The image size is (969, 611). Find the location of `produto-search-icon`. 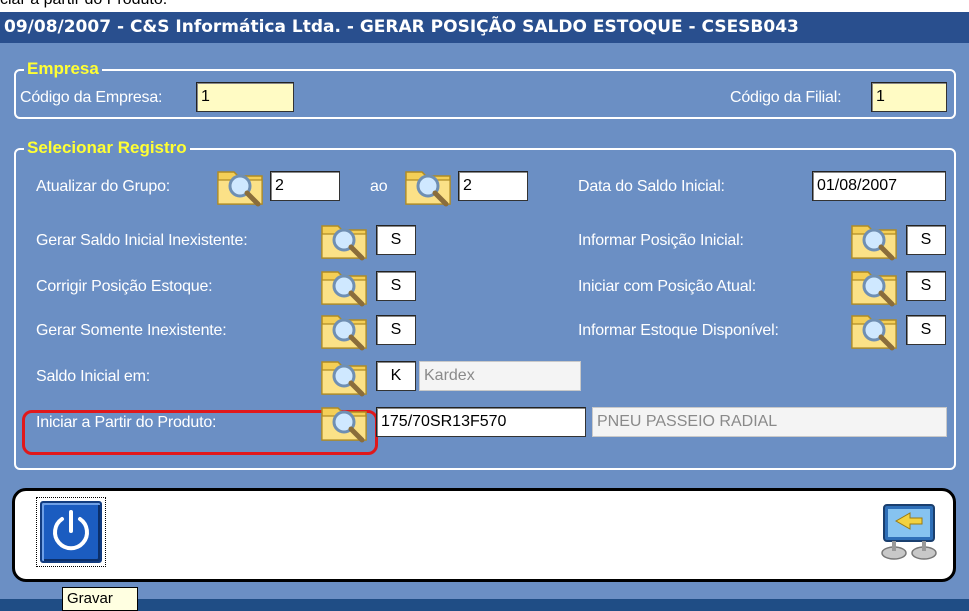

produto-search-icon is located at coordinates (346, 422).